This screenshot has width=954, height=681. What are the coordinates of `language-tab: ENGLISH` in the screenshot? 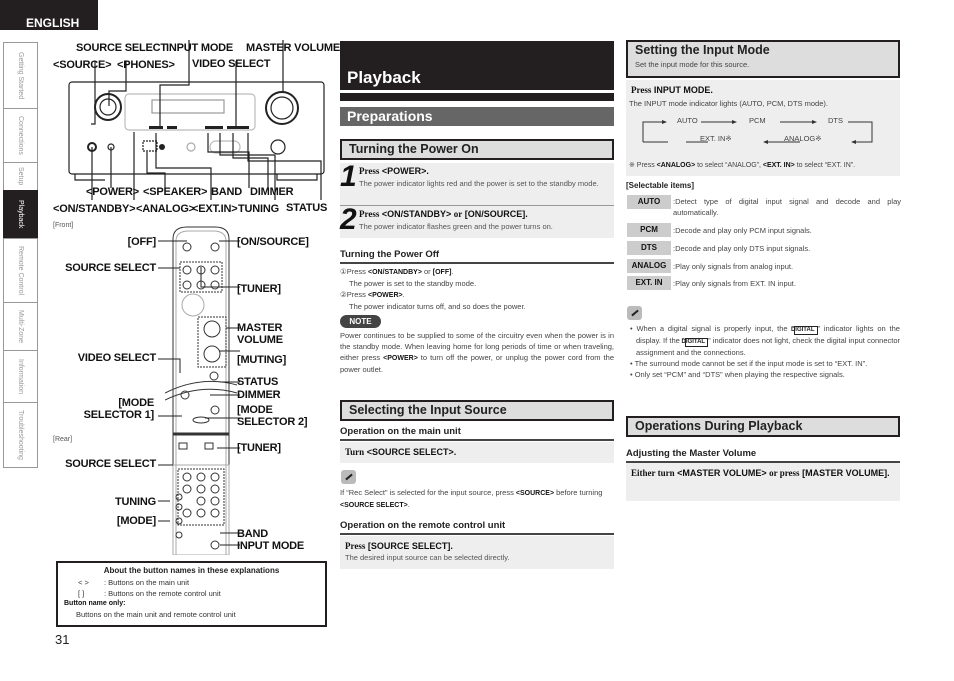 It's located at (49, 15).